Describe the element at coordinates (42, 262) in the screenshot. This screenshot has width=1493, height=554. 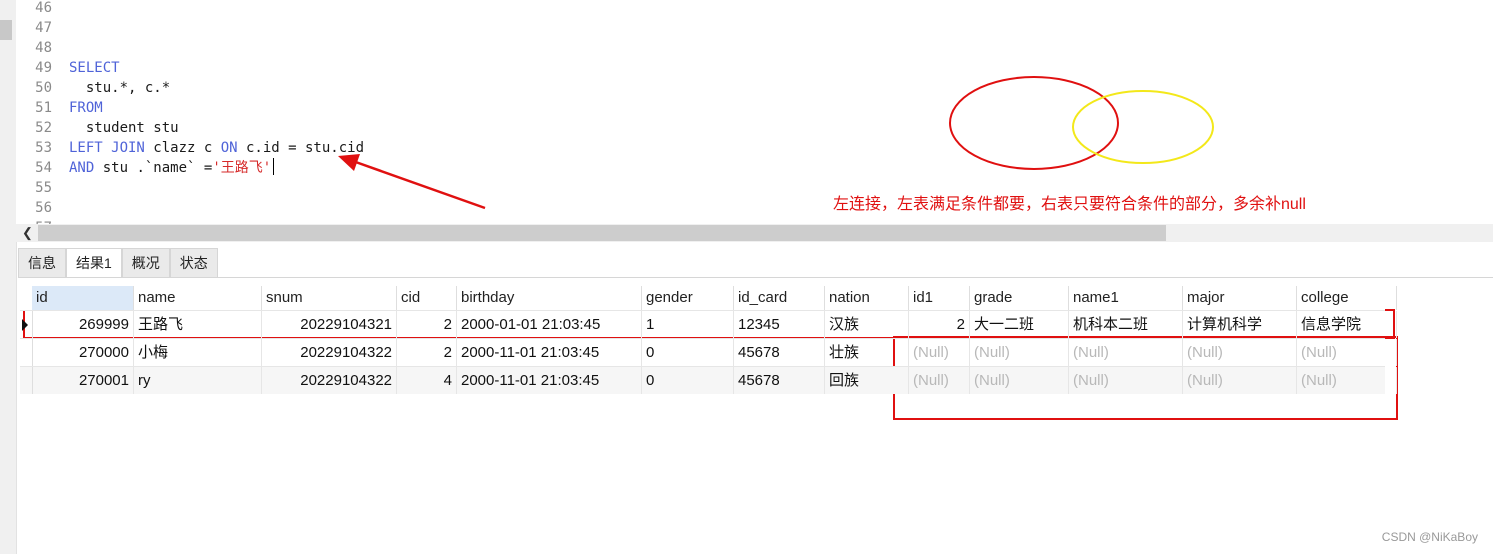
I see `tab-info: 信息` at that location.